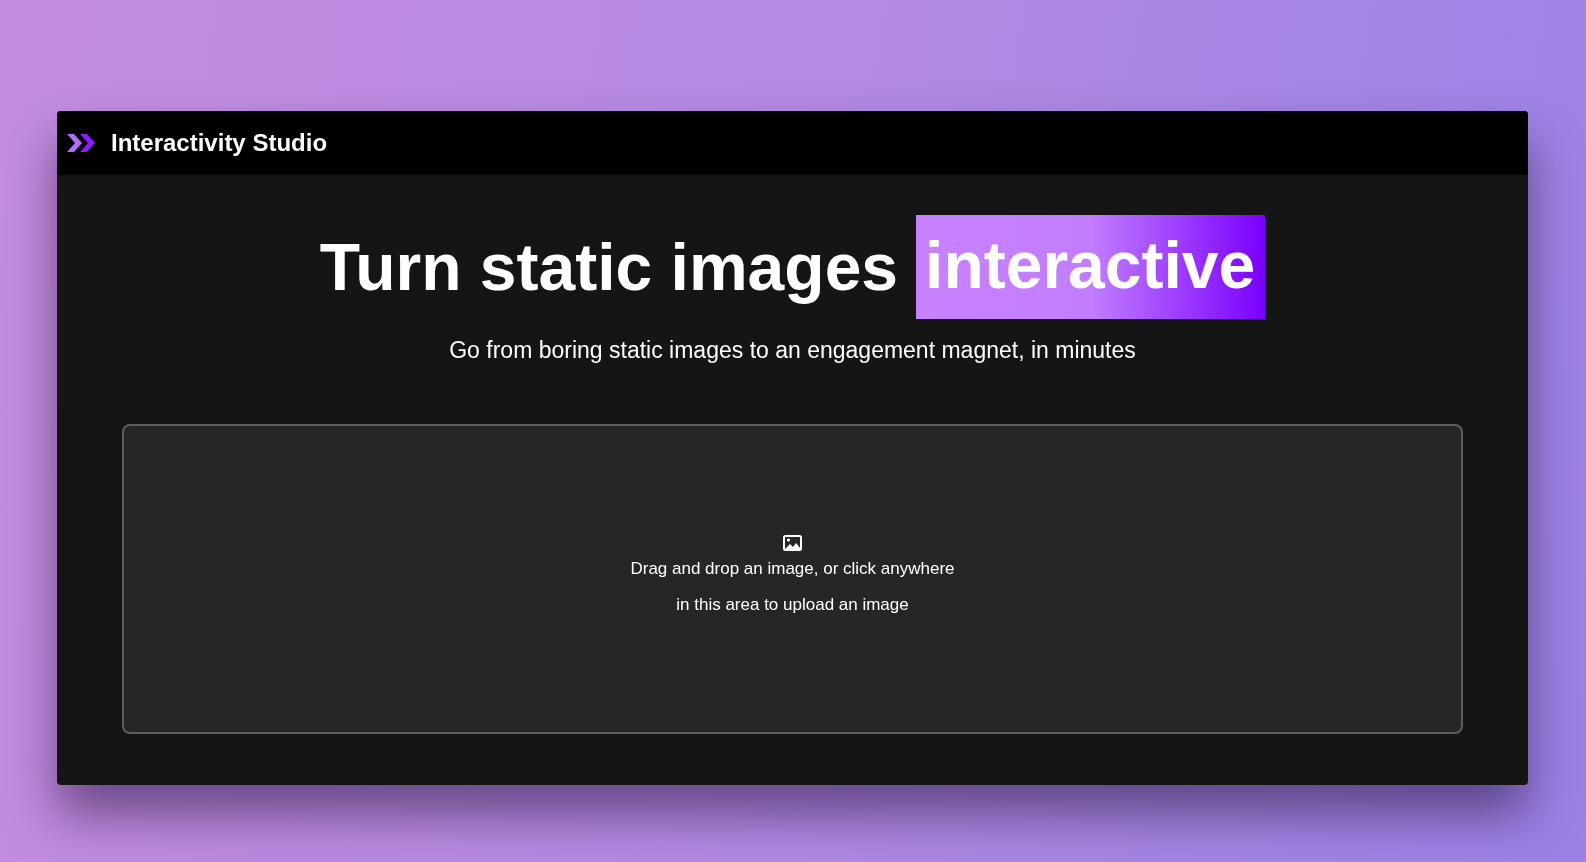 Image resolution: width=1586 pixels, height=862 pixels. Describe the element at coordinates (792, 543) in the screenshot. I see `image-icon` at that location.